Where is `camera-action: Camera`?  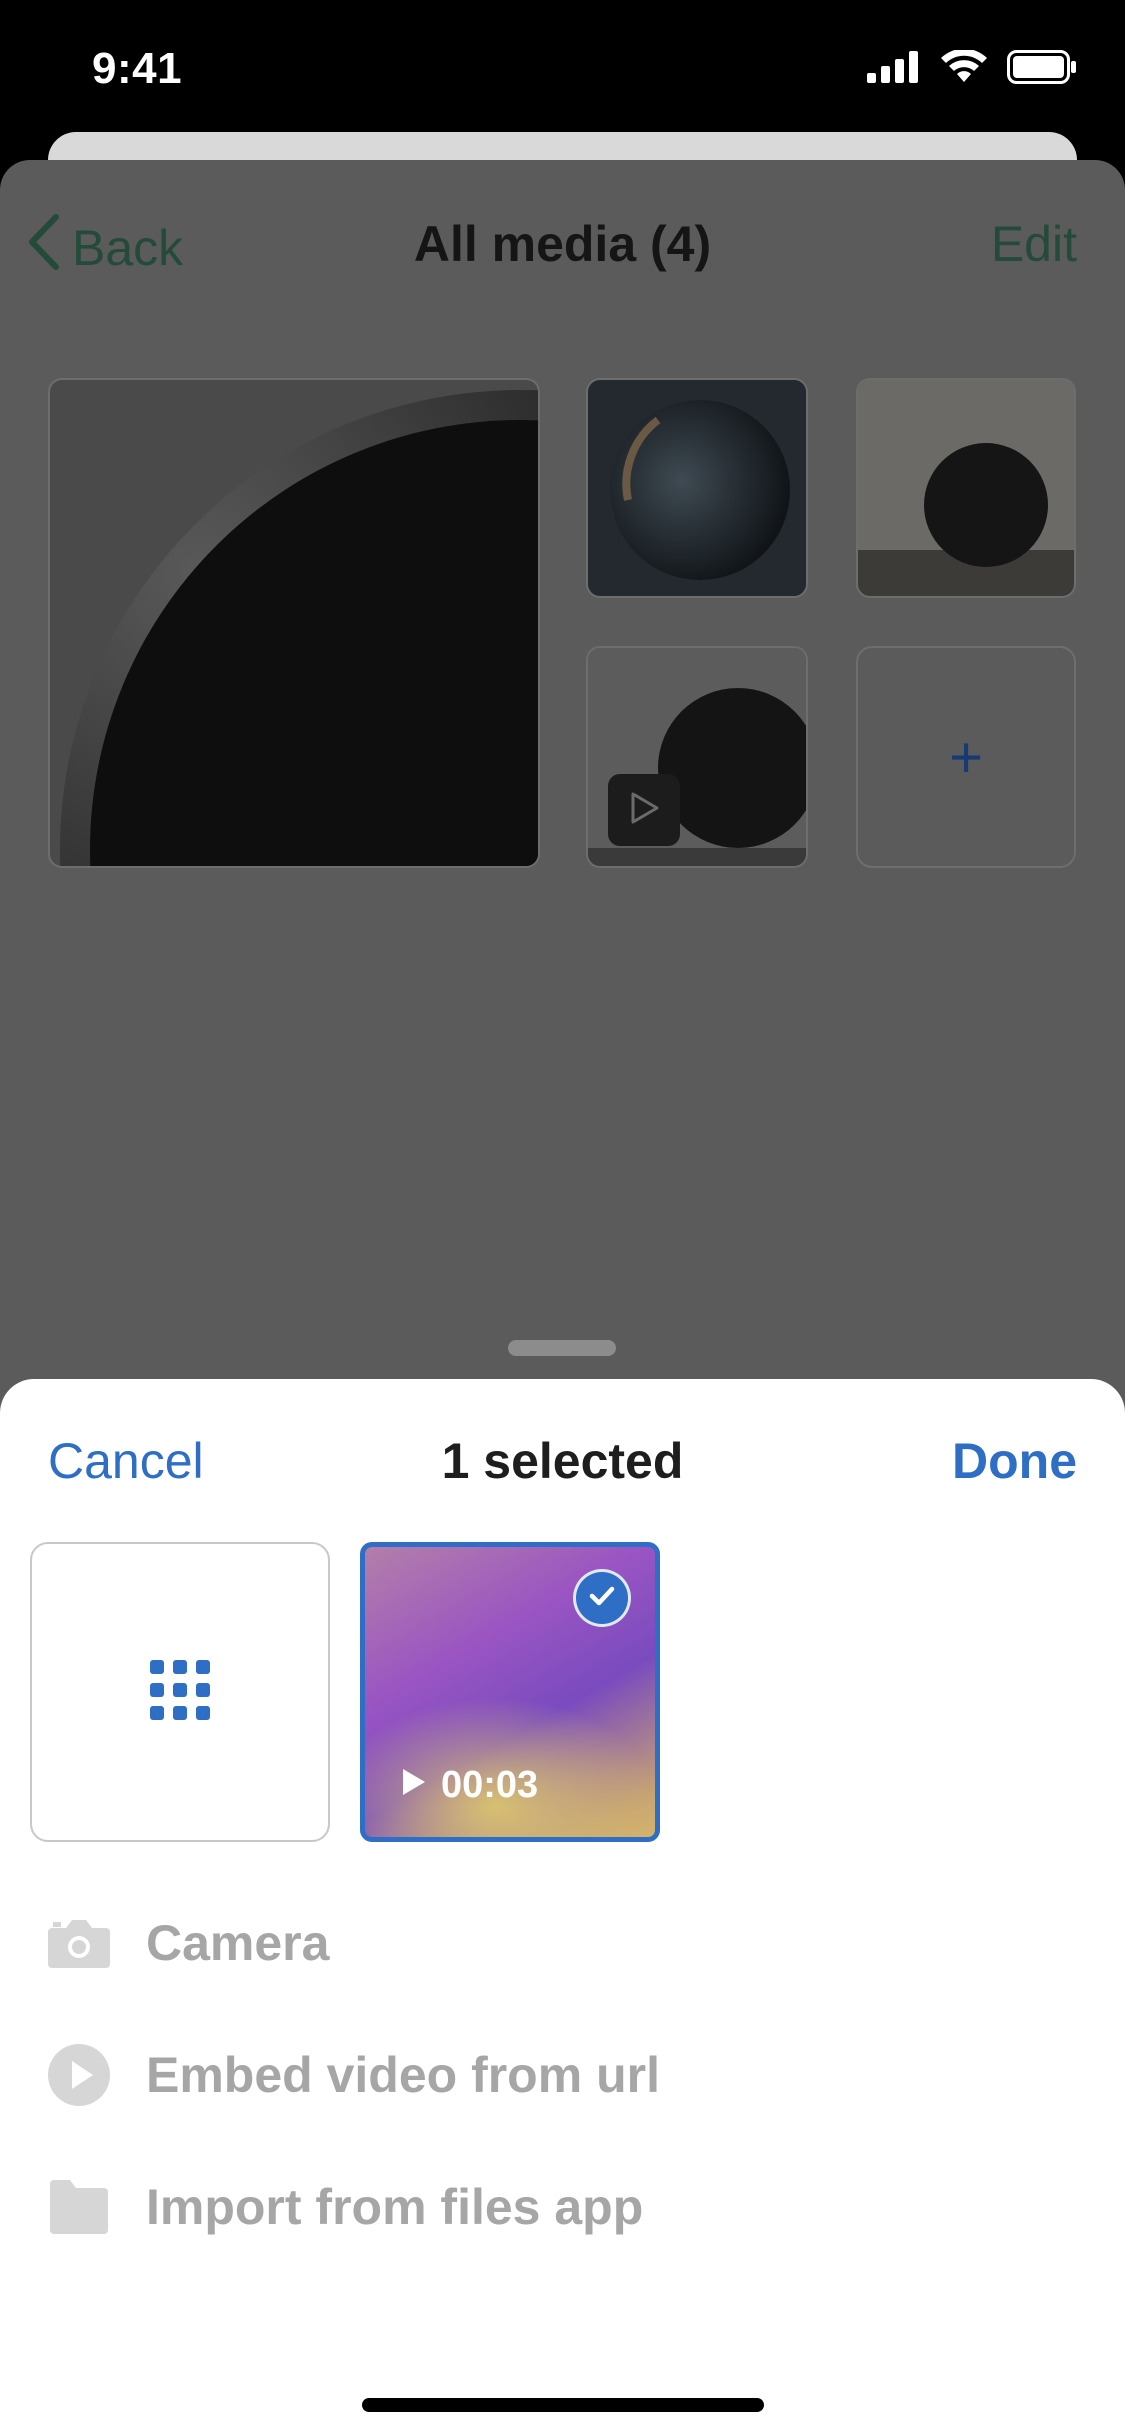 camera-action: Camera is located at coordinates (188, 1943).